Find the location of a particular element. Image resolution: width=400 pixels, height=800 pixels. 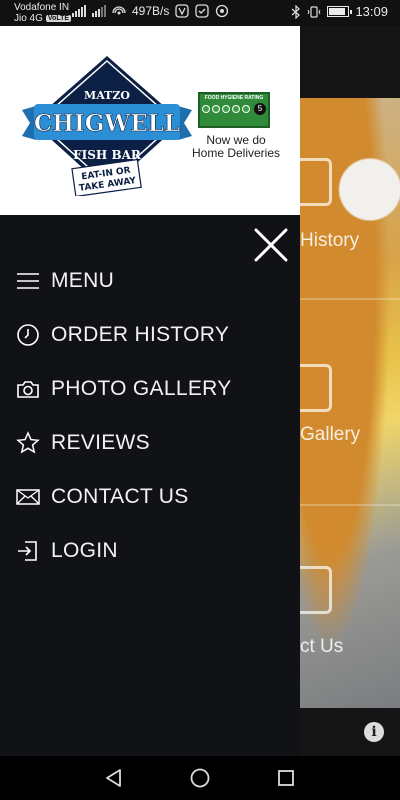

hygiene-title: FOOD HYGIENE RATING is located at coordinates (234, 98).